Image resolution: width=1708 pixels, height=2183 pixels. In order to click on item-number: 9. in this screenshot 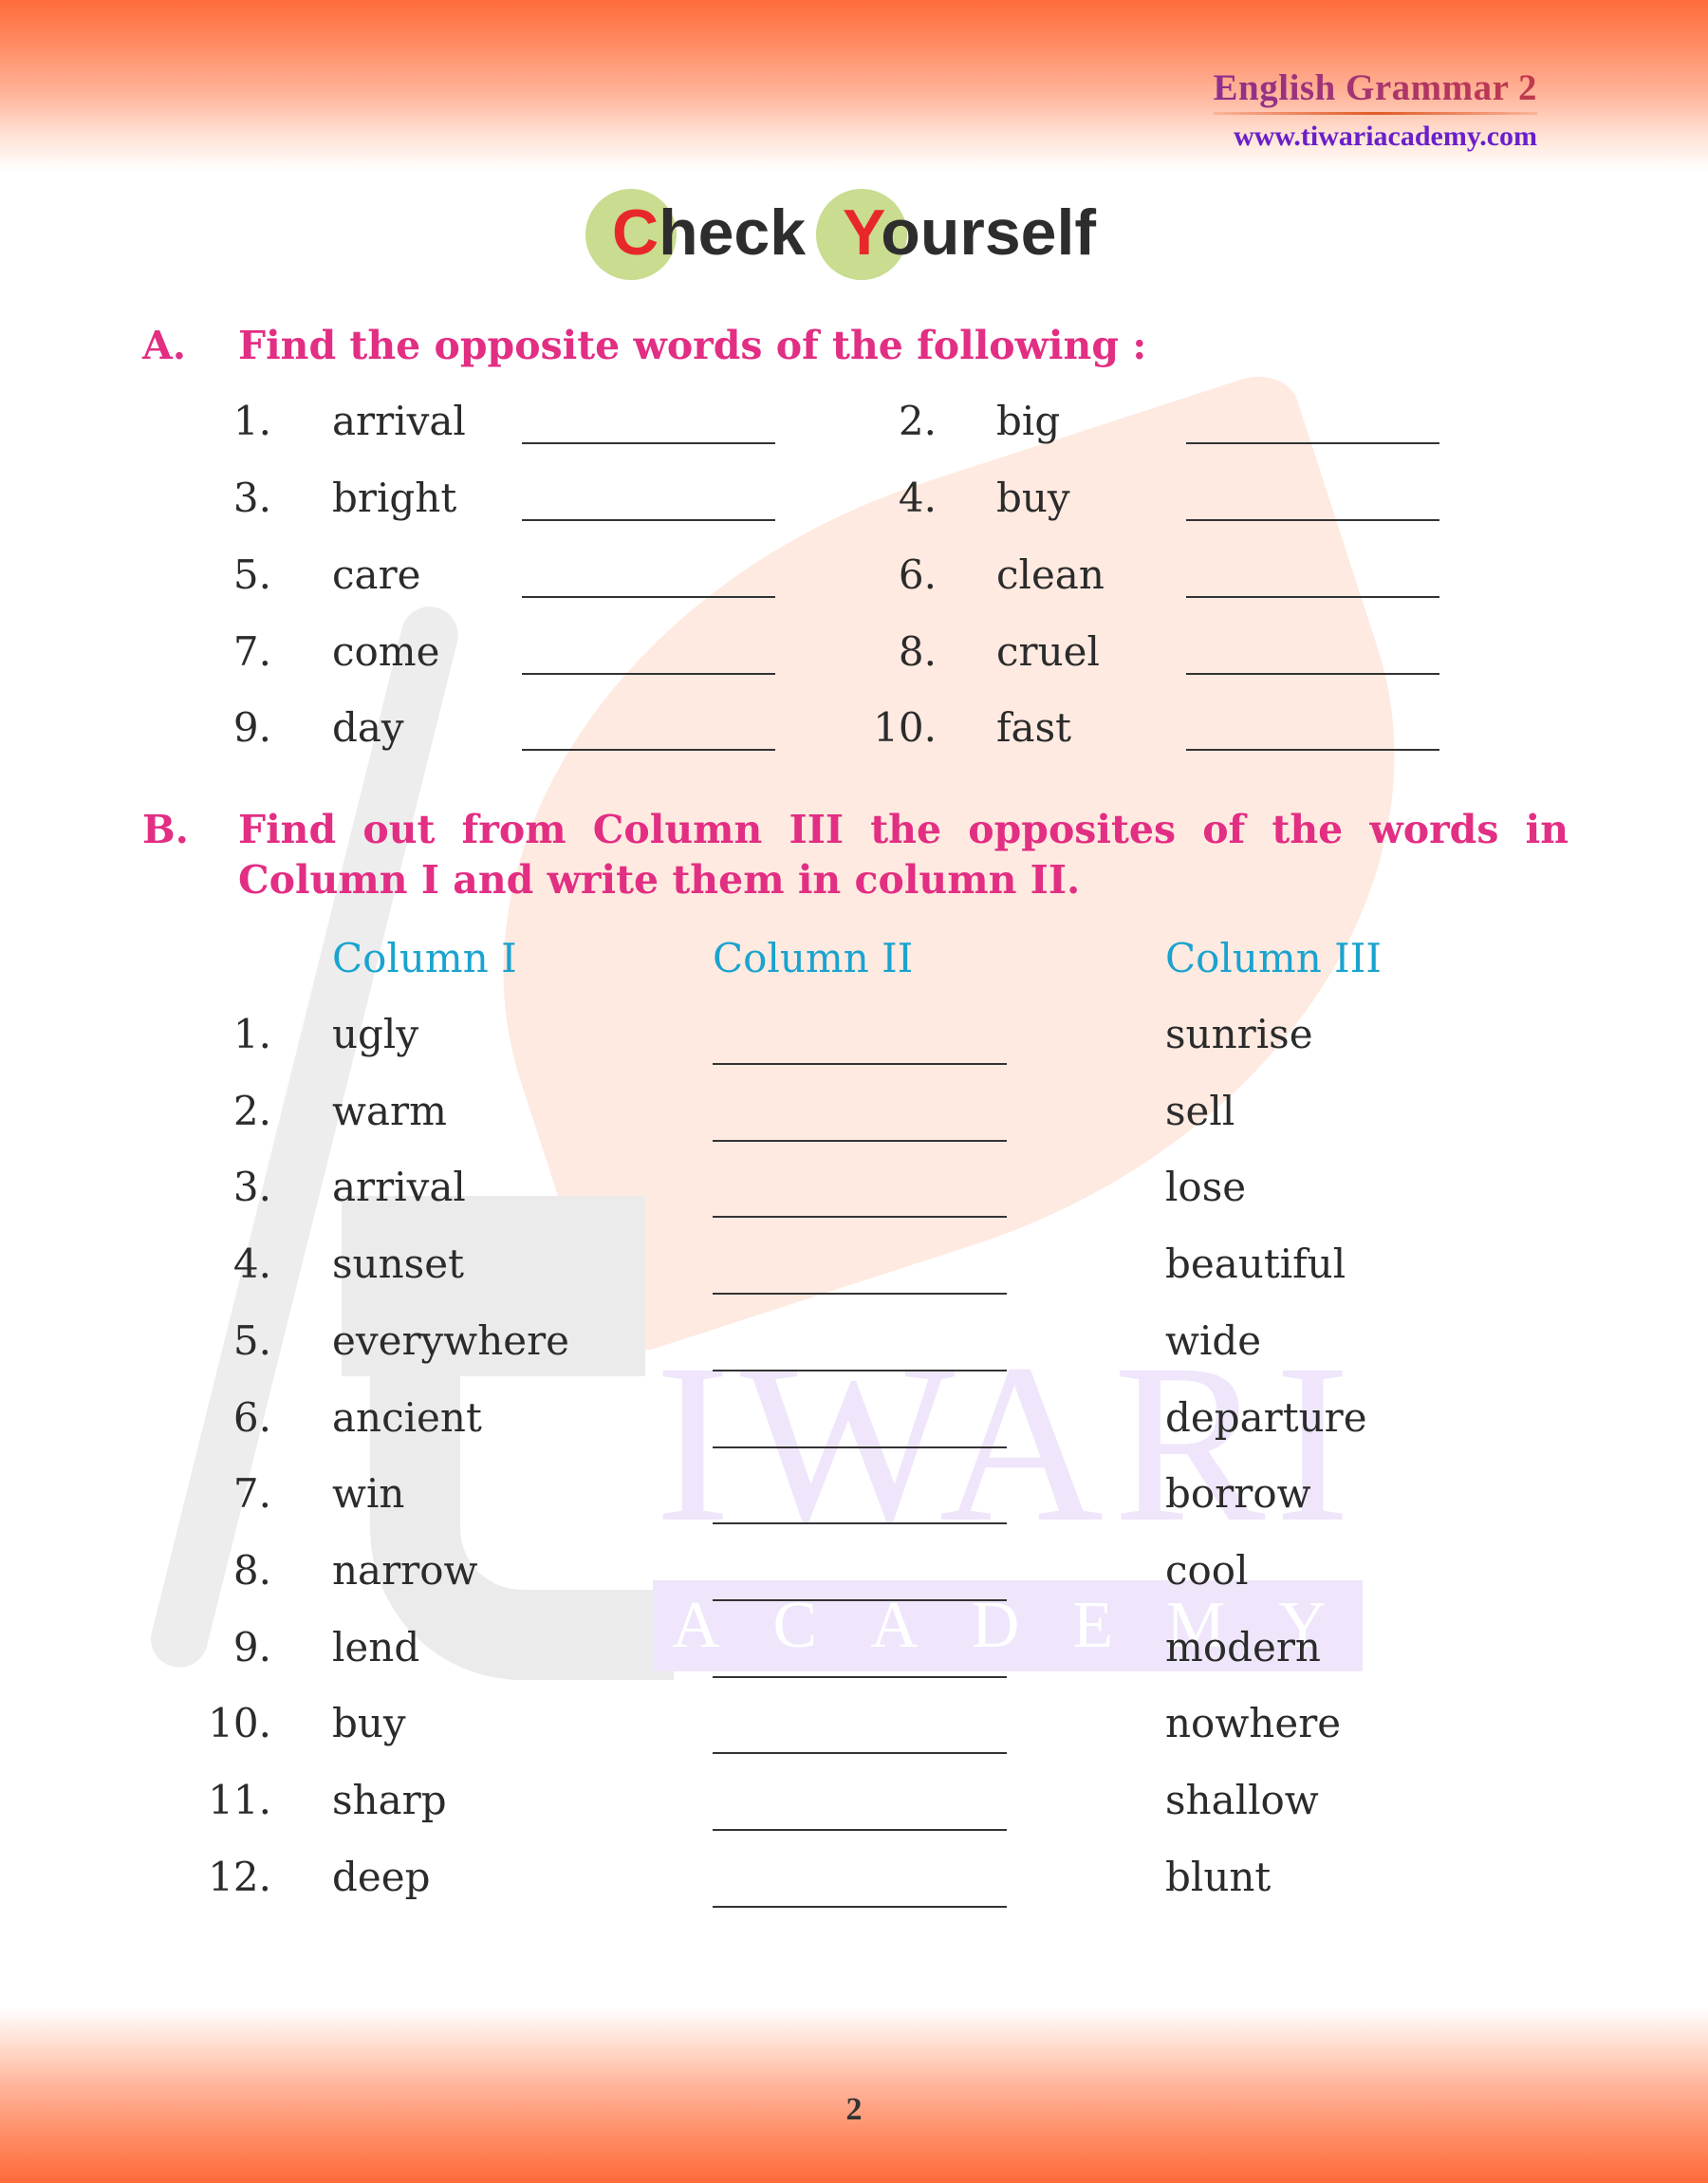, I will do `click(251, 727)`.